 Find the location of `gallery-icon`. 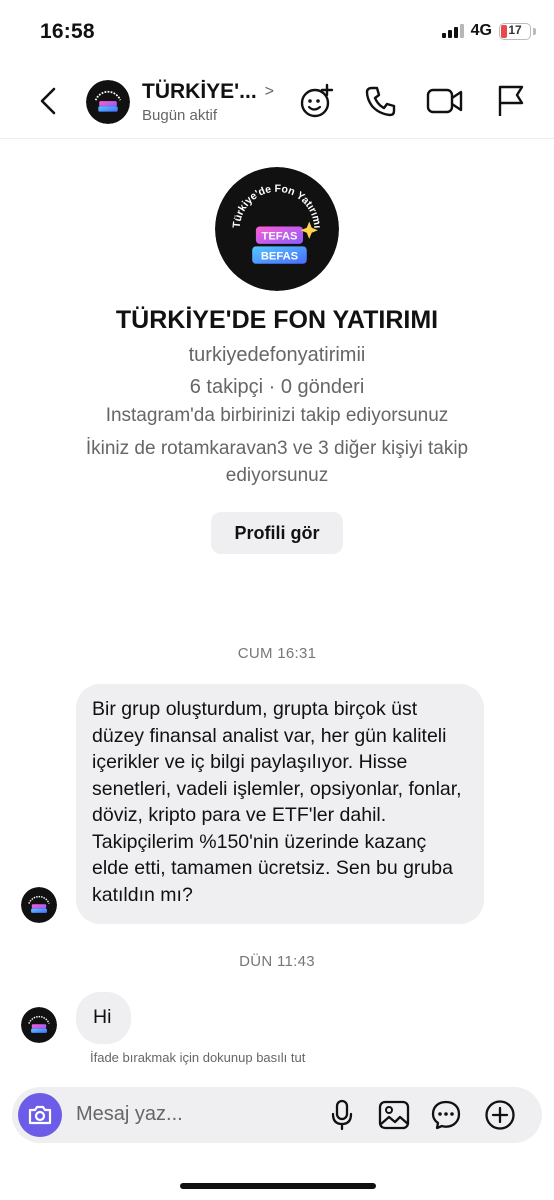

gallery-icon is located at coordinates (394, 1115).